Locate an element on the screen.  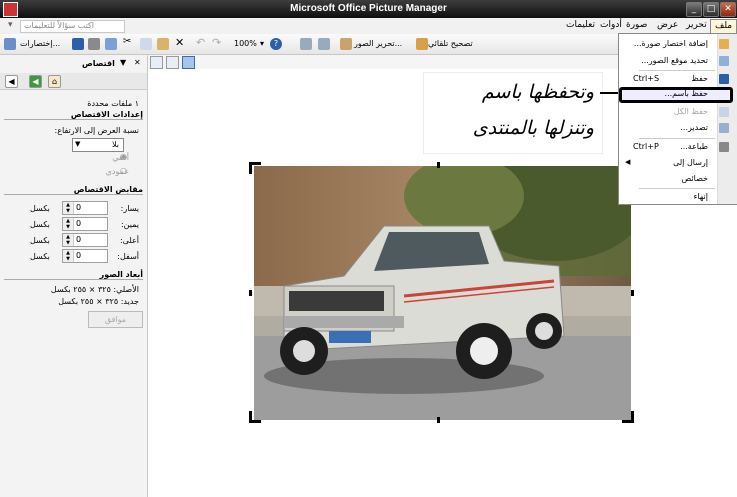
back-arrow-icon: ◀ is located at coordinates (11, 81).